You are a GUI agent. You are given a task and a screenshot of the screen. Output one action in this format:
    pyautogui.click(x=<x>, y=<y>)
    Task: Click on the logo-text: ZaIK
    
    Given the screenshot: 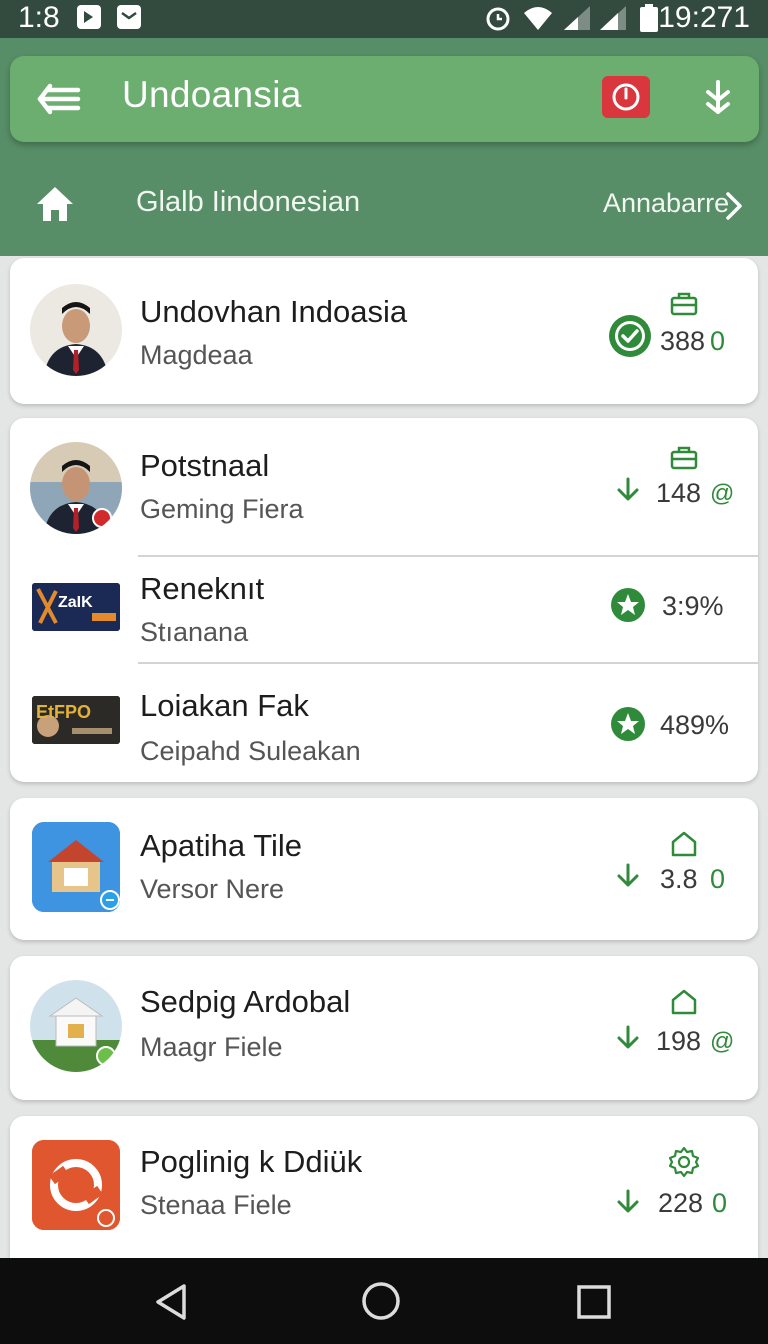 What is the action you would take?
    pyautogui.click(x=75, y=602)
    